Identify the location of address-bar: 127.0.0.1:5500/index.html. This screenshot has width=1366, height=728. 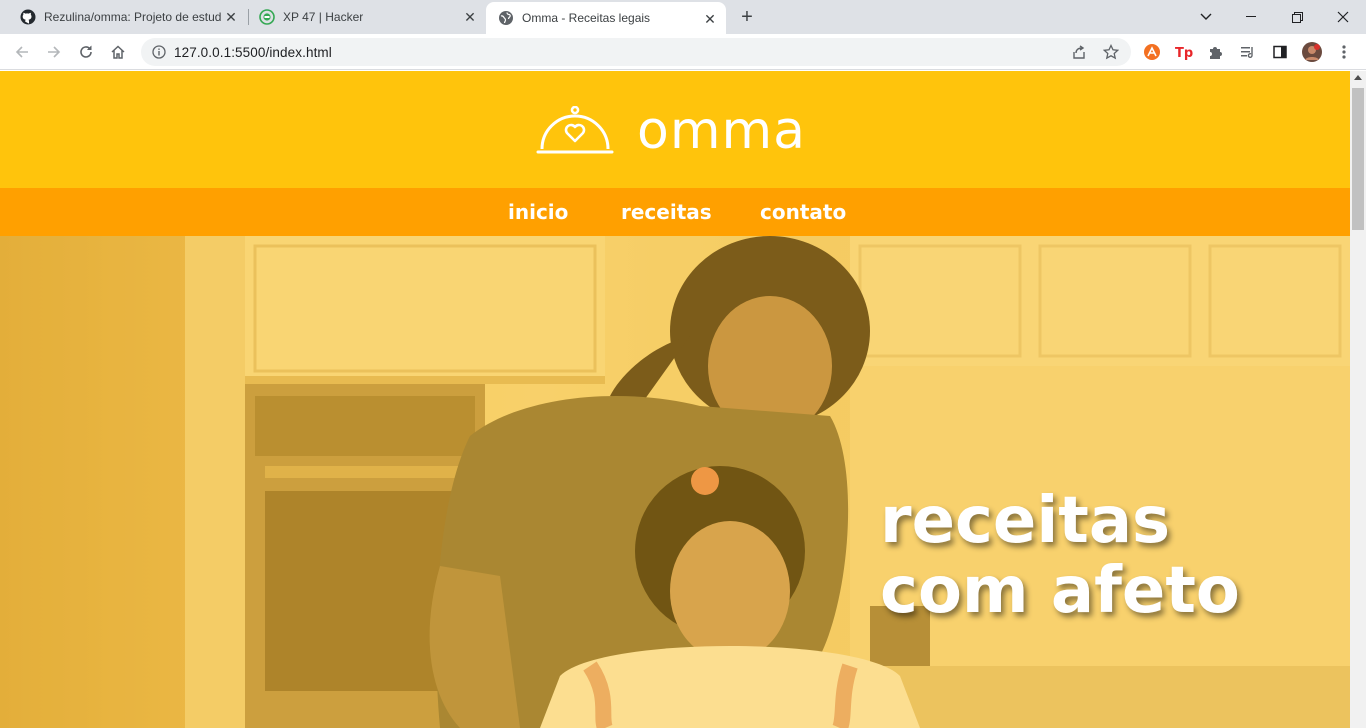
(636, 52).